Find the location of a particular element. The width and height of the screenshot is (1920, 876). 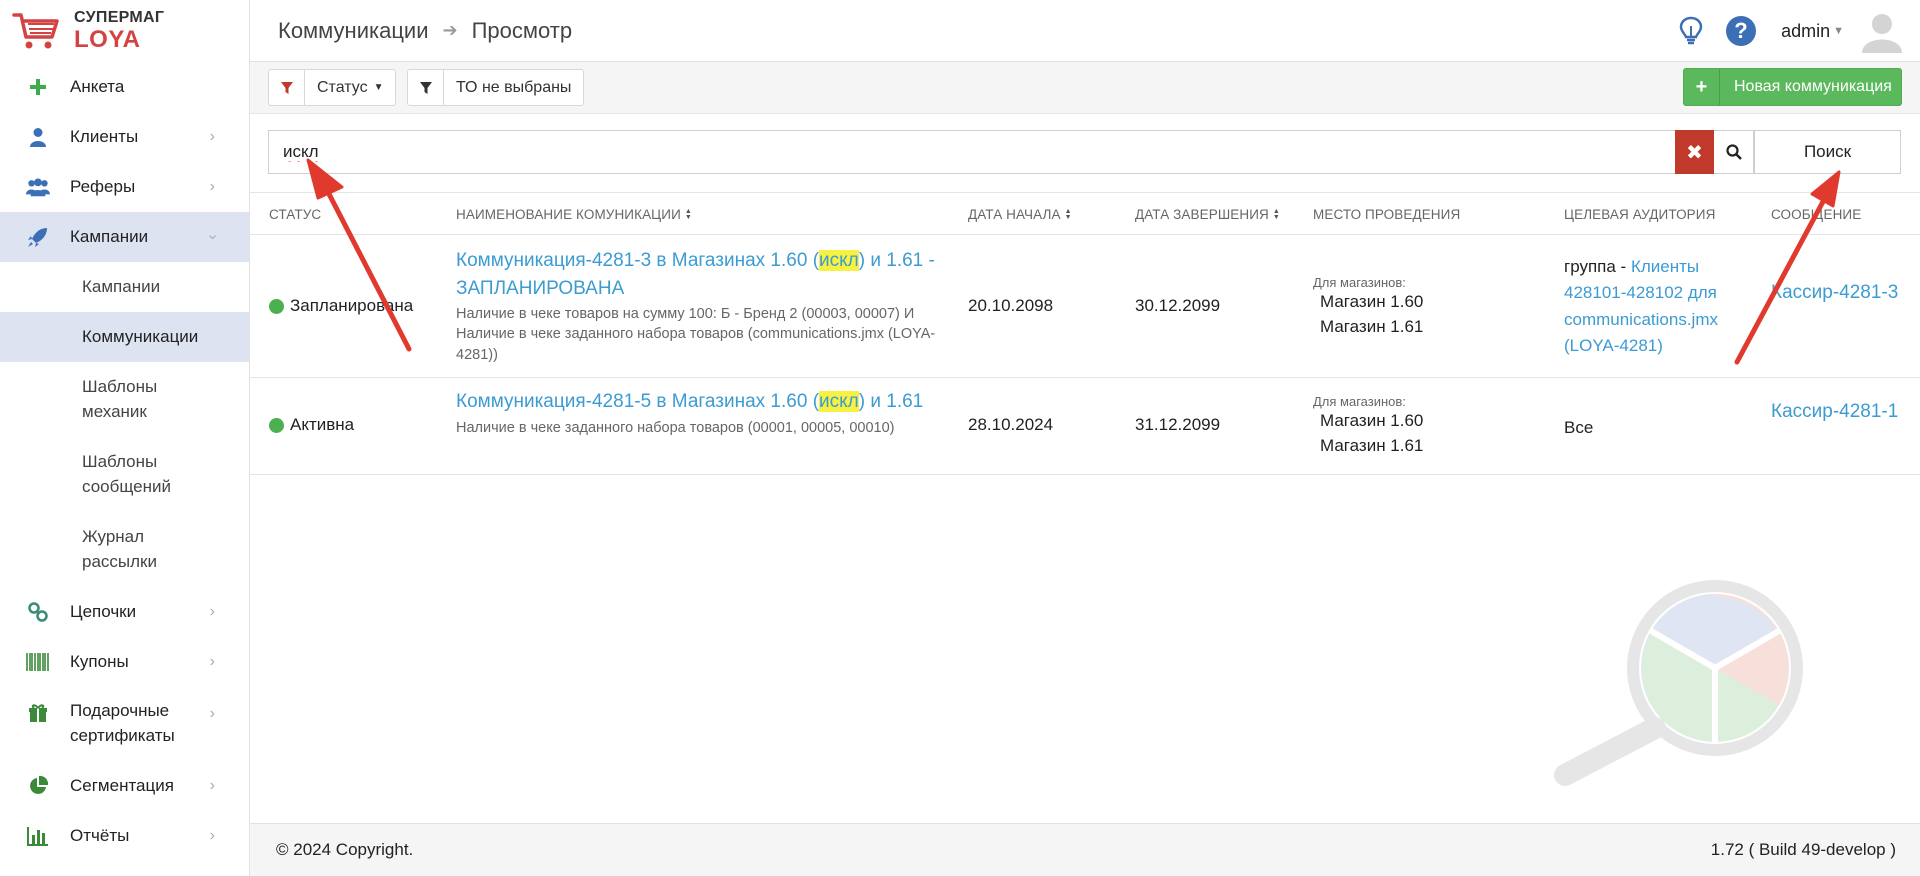

audience-prefix: группа - is located at coordinates (1597, 266).